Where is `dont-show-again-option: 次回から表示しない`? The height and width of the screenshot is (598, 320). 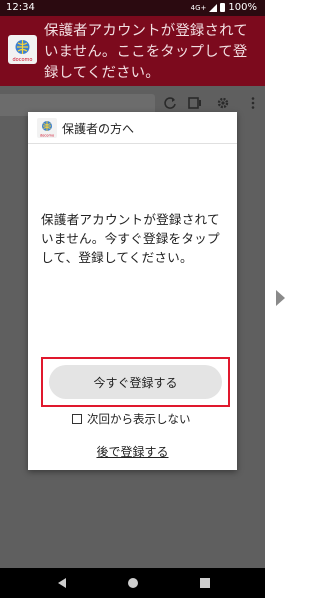 dont-show-again-option: 次回から表示しない is located at coordinates (131, 419).